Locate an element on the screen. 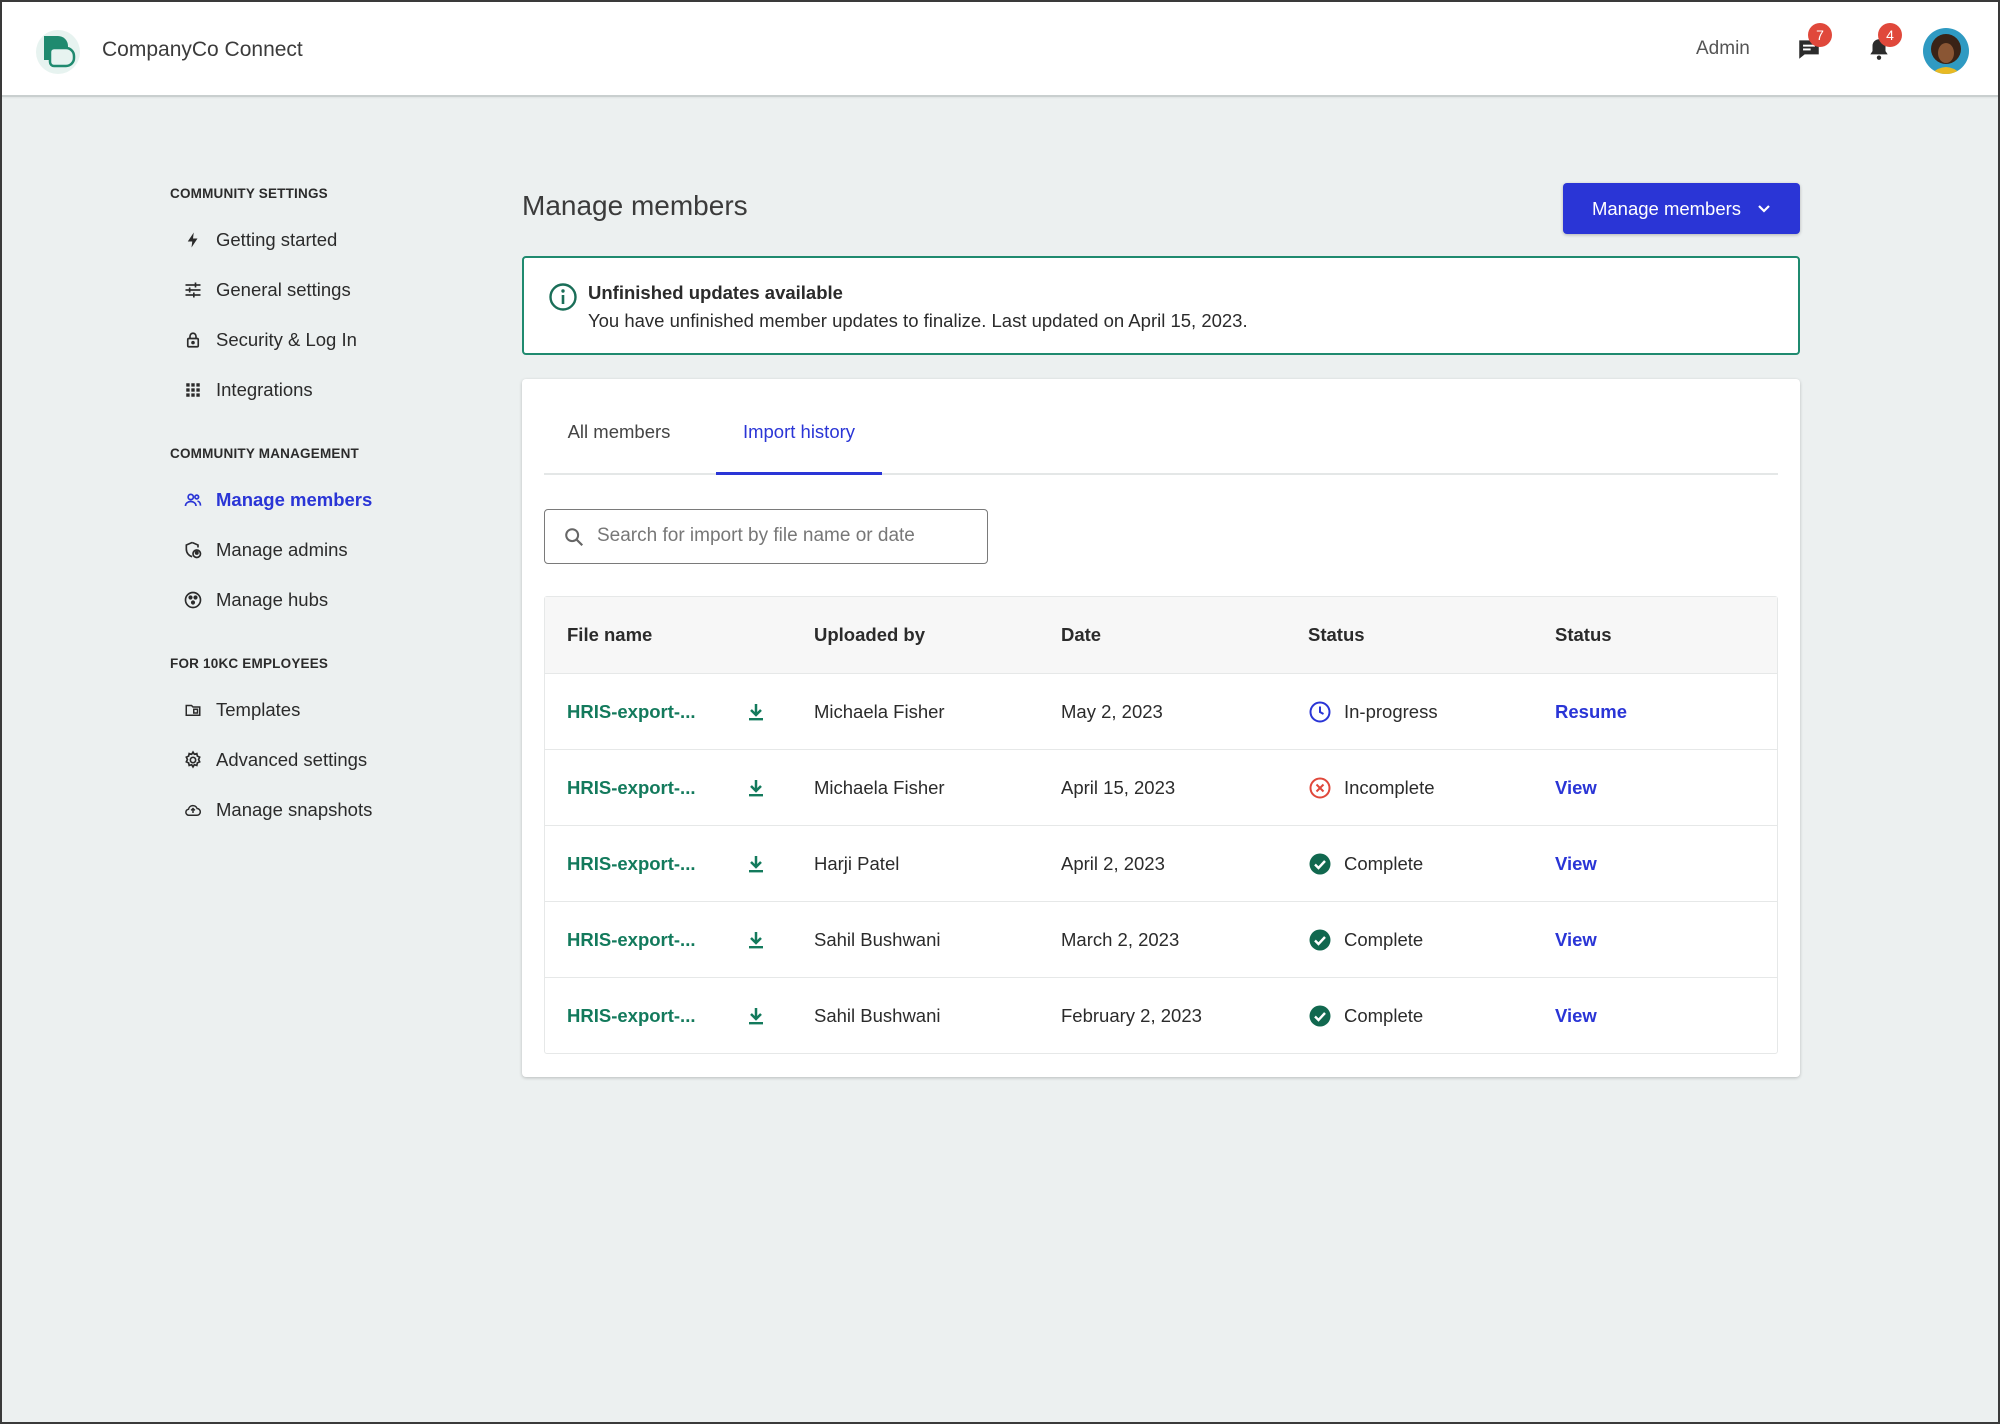 The width and height of the screenshot is (2000, 1424). upload-date: May 2, 2023 is located at coordinates (1112, 711).